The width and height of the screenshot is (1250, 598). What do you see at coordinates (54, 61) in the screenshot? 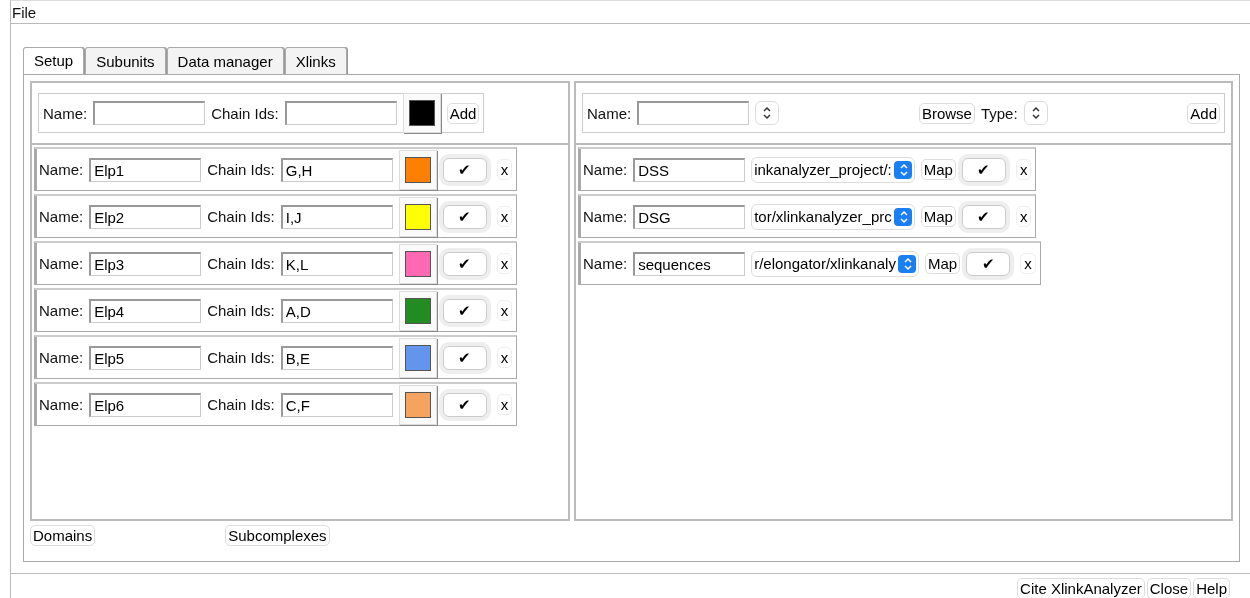
I see `tab: Setup` at bounding box center [54, 61].